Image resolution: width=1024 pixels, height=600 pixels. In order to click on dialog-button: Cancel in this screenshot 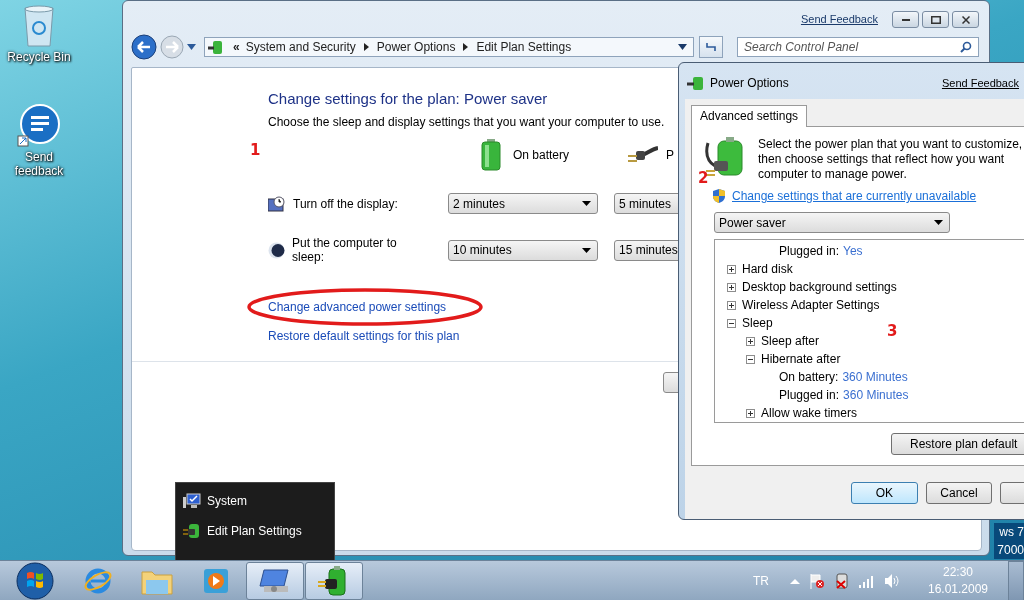, I will do `click(959, 493)`.